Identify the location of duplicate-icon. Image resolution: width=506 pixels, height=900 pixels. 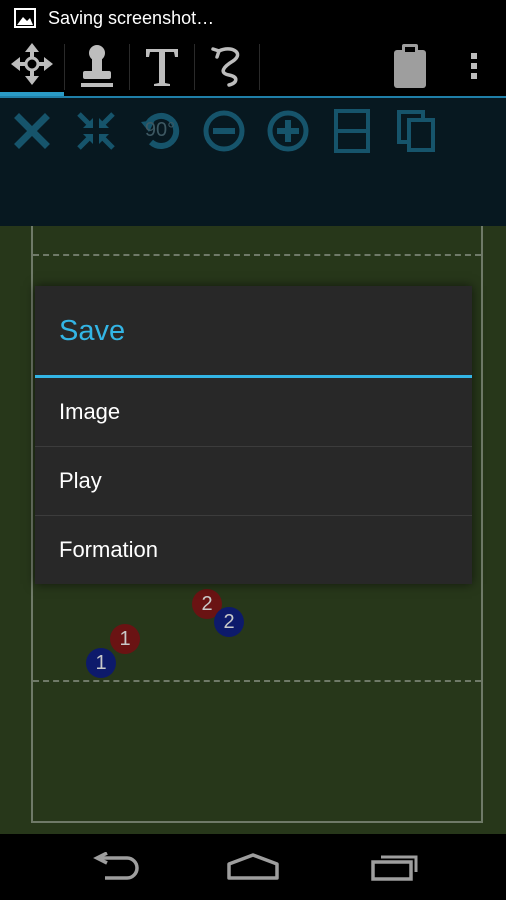
(416, 131).